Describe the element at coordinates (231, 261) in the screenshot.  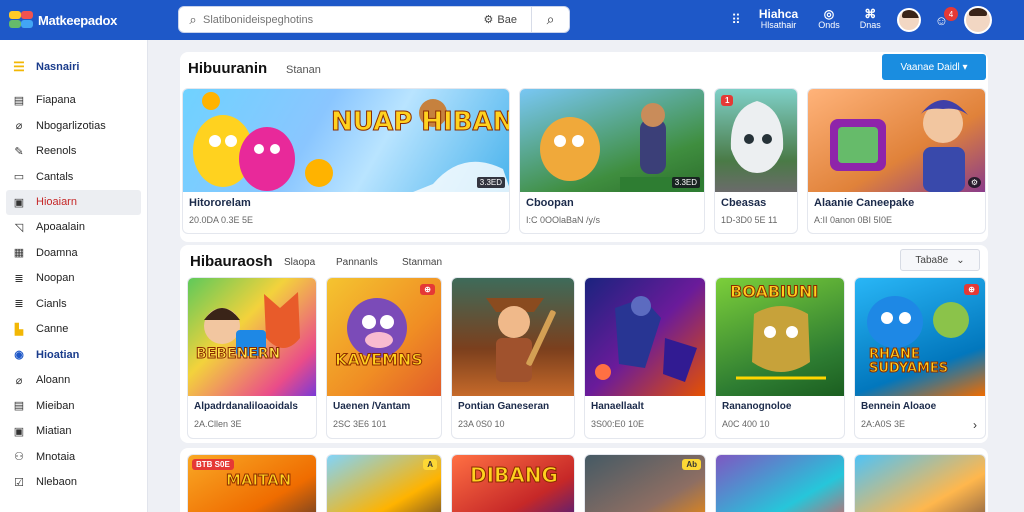
I see `popular-title: Hibauraosh` at that location.